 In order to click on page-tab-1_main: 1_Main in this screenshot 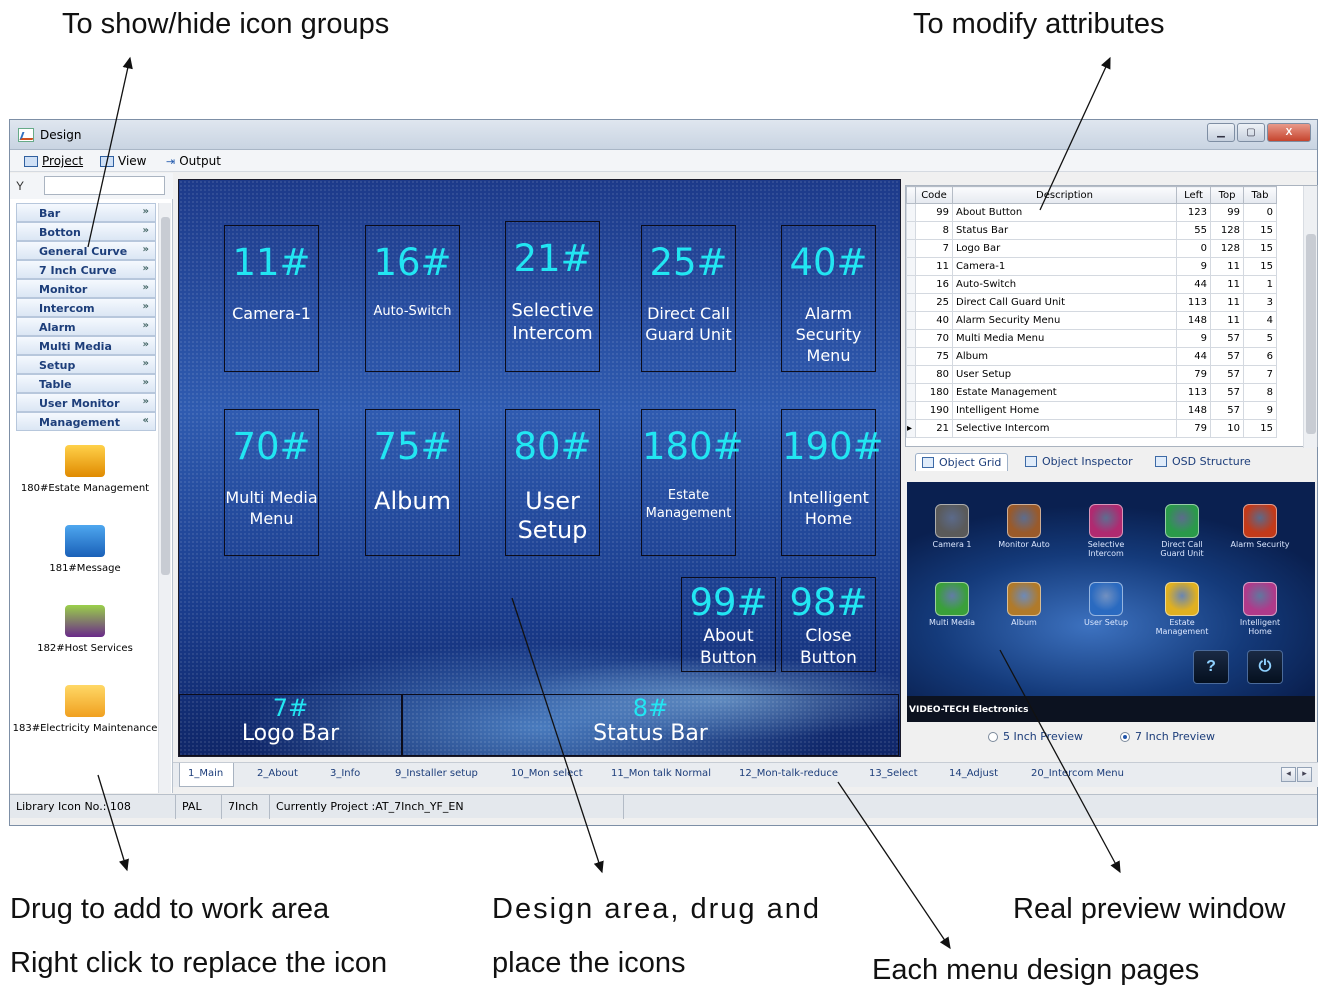, I will do `click(207, 775)`.